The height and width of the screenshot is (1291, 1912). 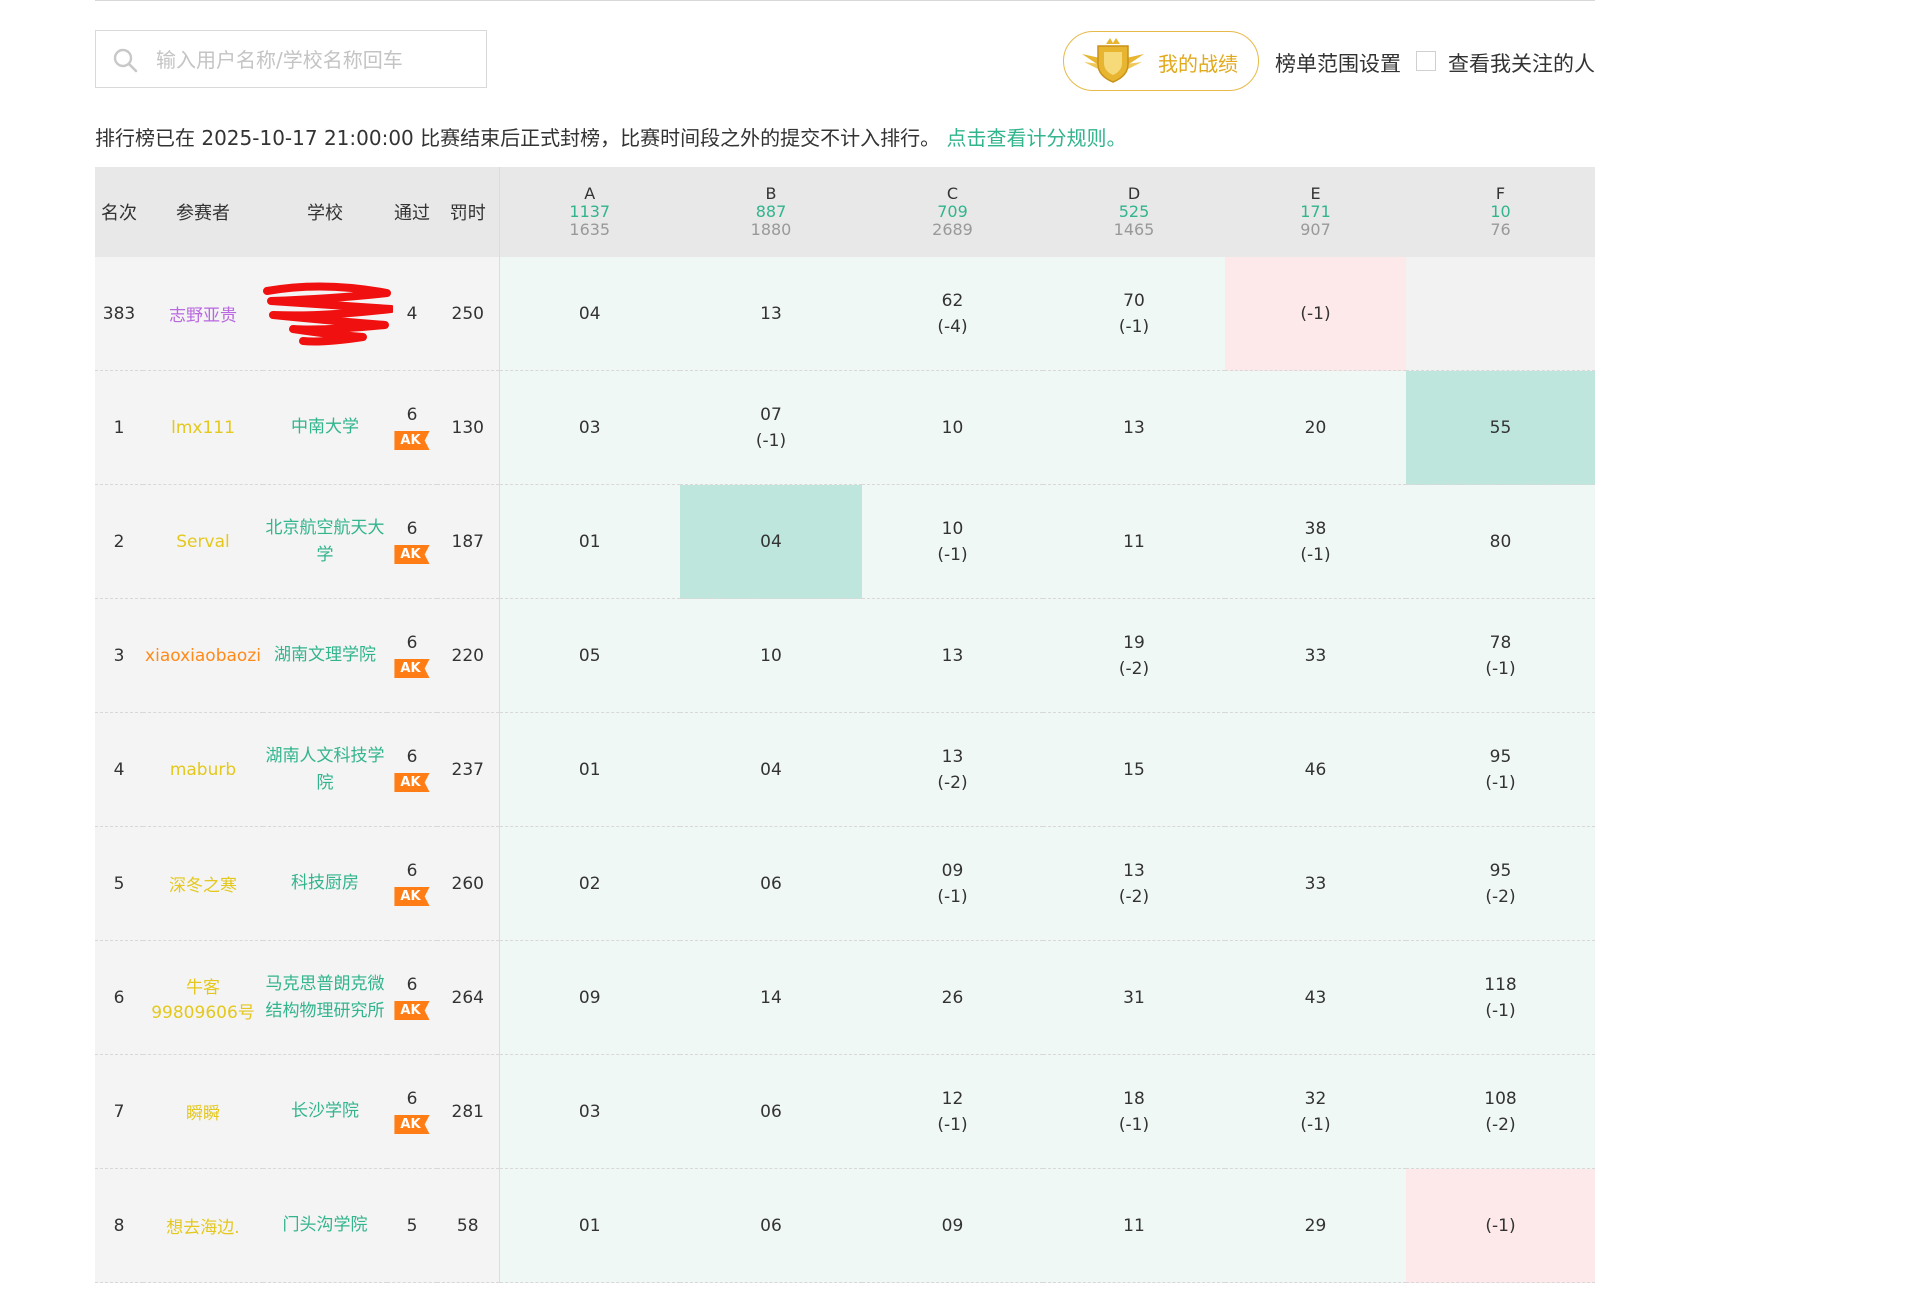 I want to click on problem-cell-a: 04, so click(x=589, y=314).